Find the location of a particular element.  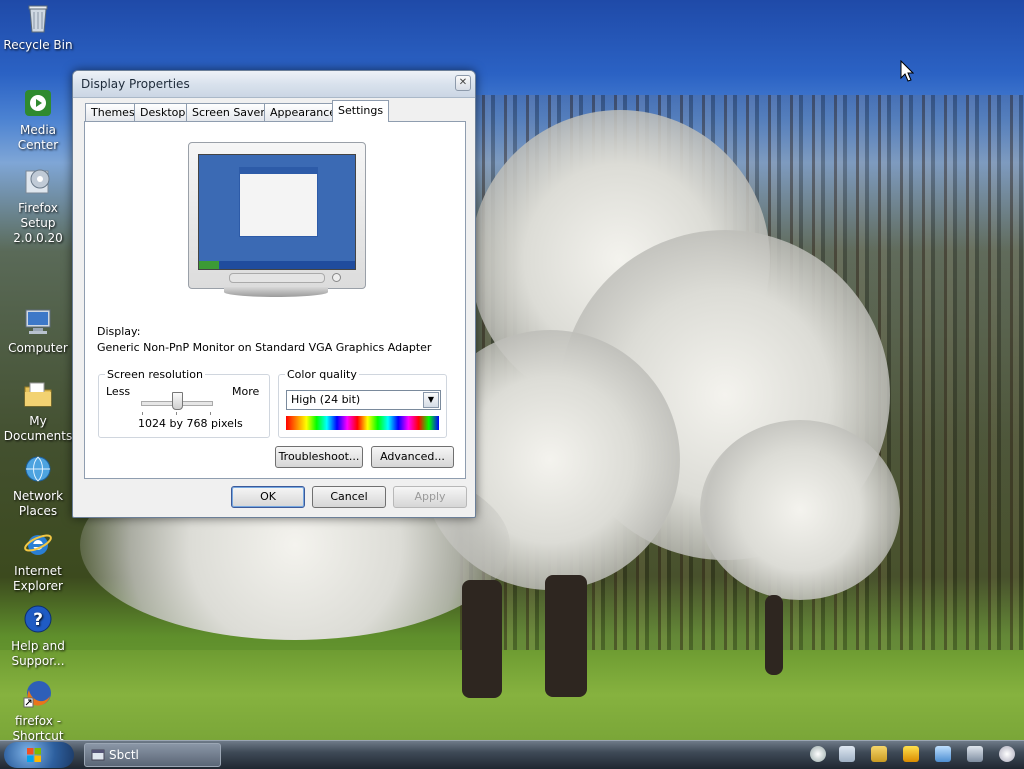

close-button: ✕ is located at coordinates (463, 83).